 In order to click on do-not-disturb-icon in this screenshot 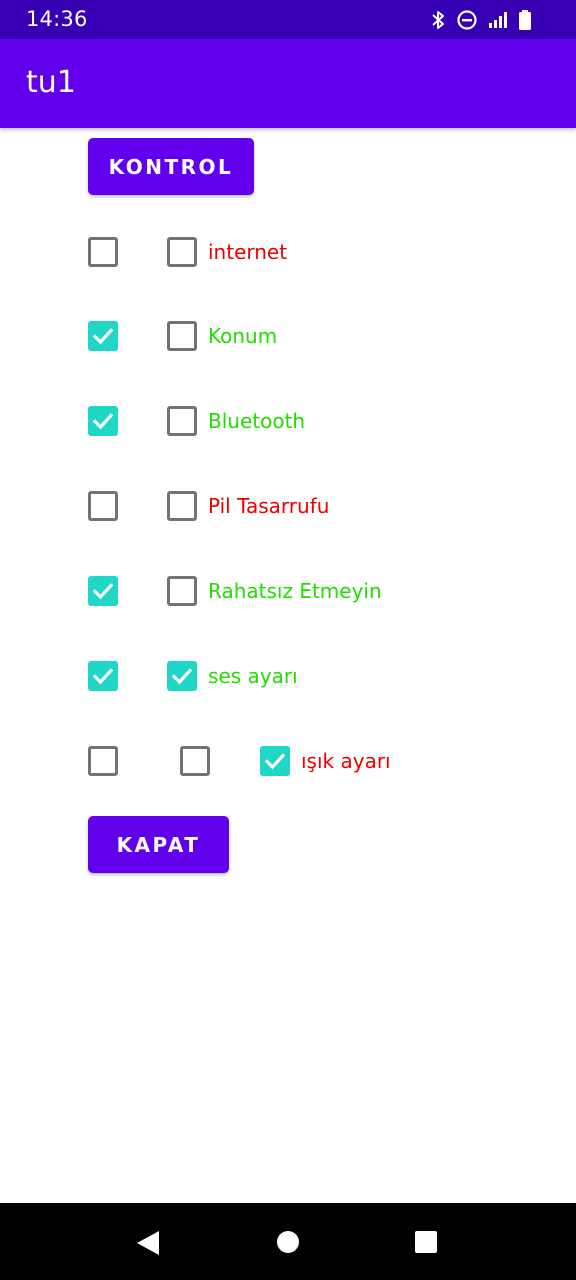, I will do `click(467, 20)`.